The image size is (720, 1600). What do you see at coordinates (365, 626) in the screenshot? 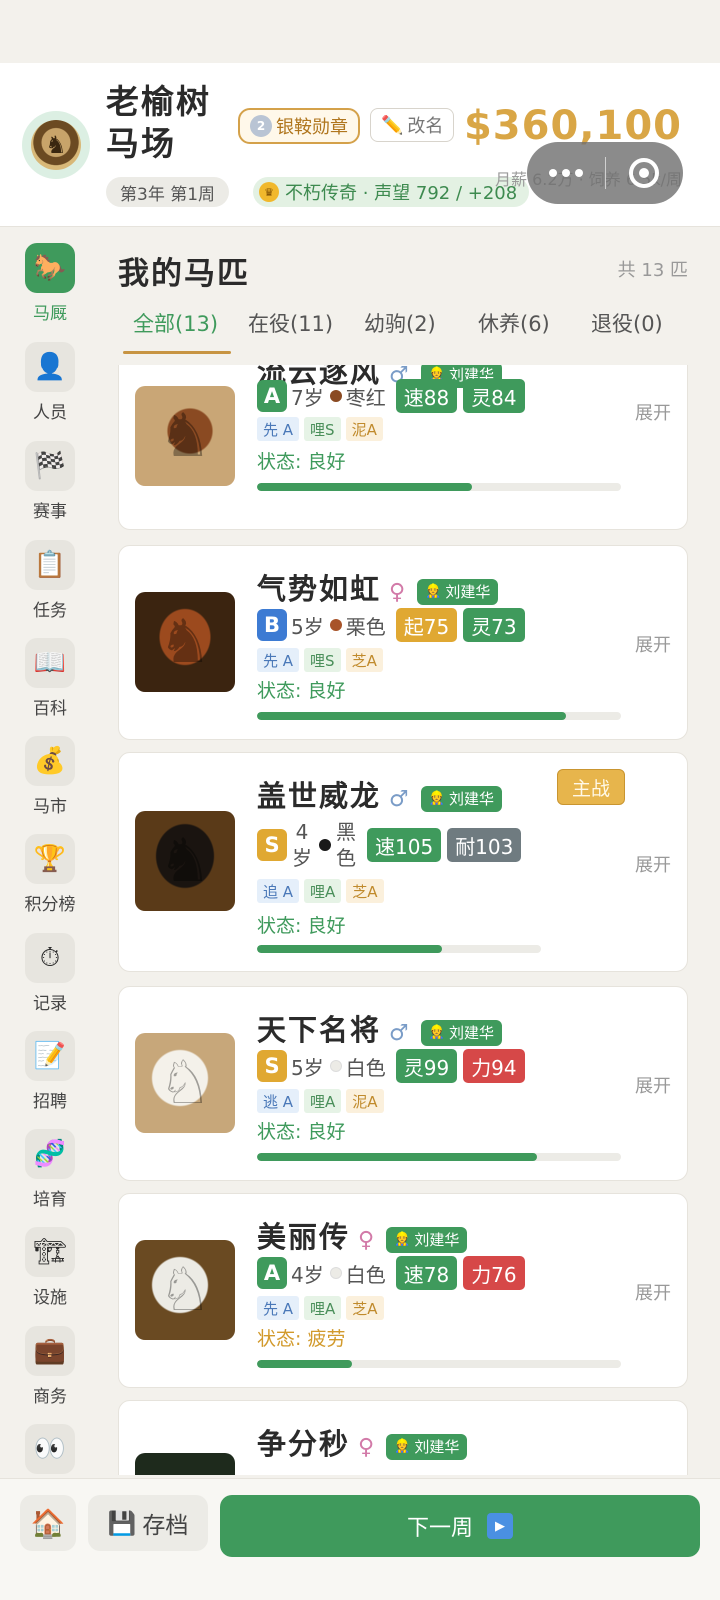
I see `coat-color: 栗色` at bounding box center [365, 626].